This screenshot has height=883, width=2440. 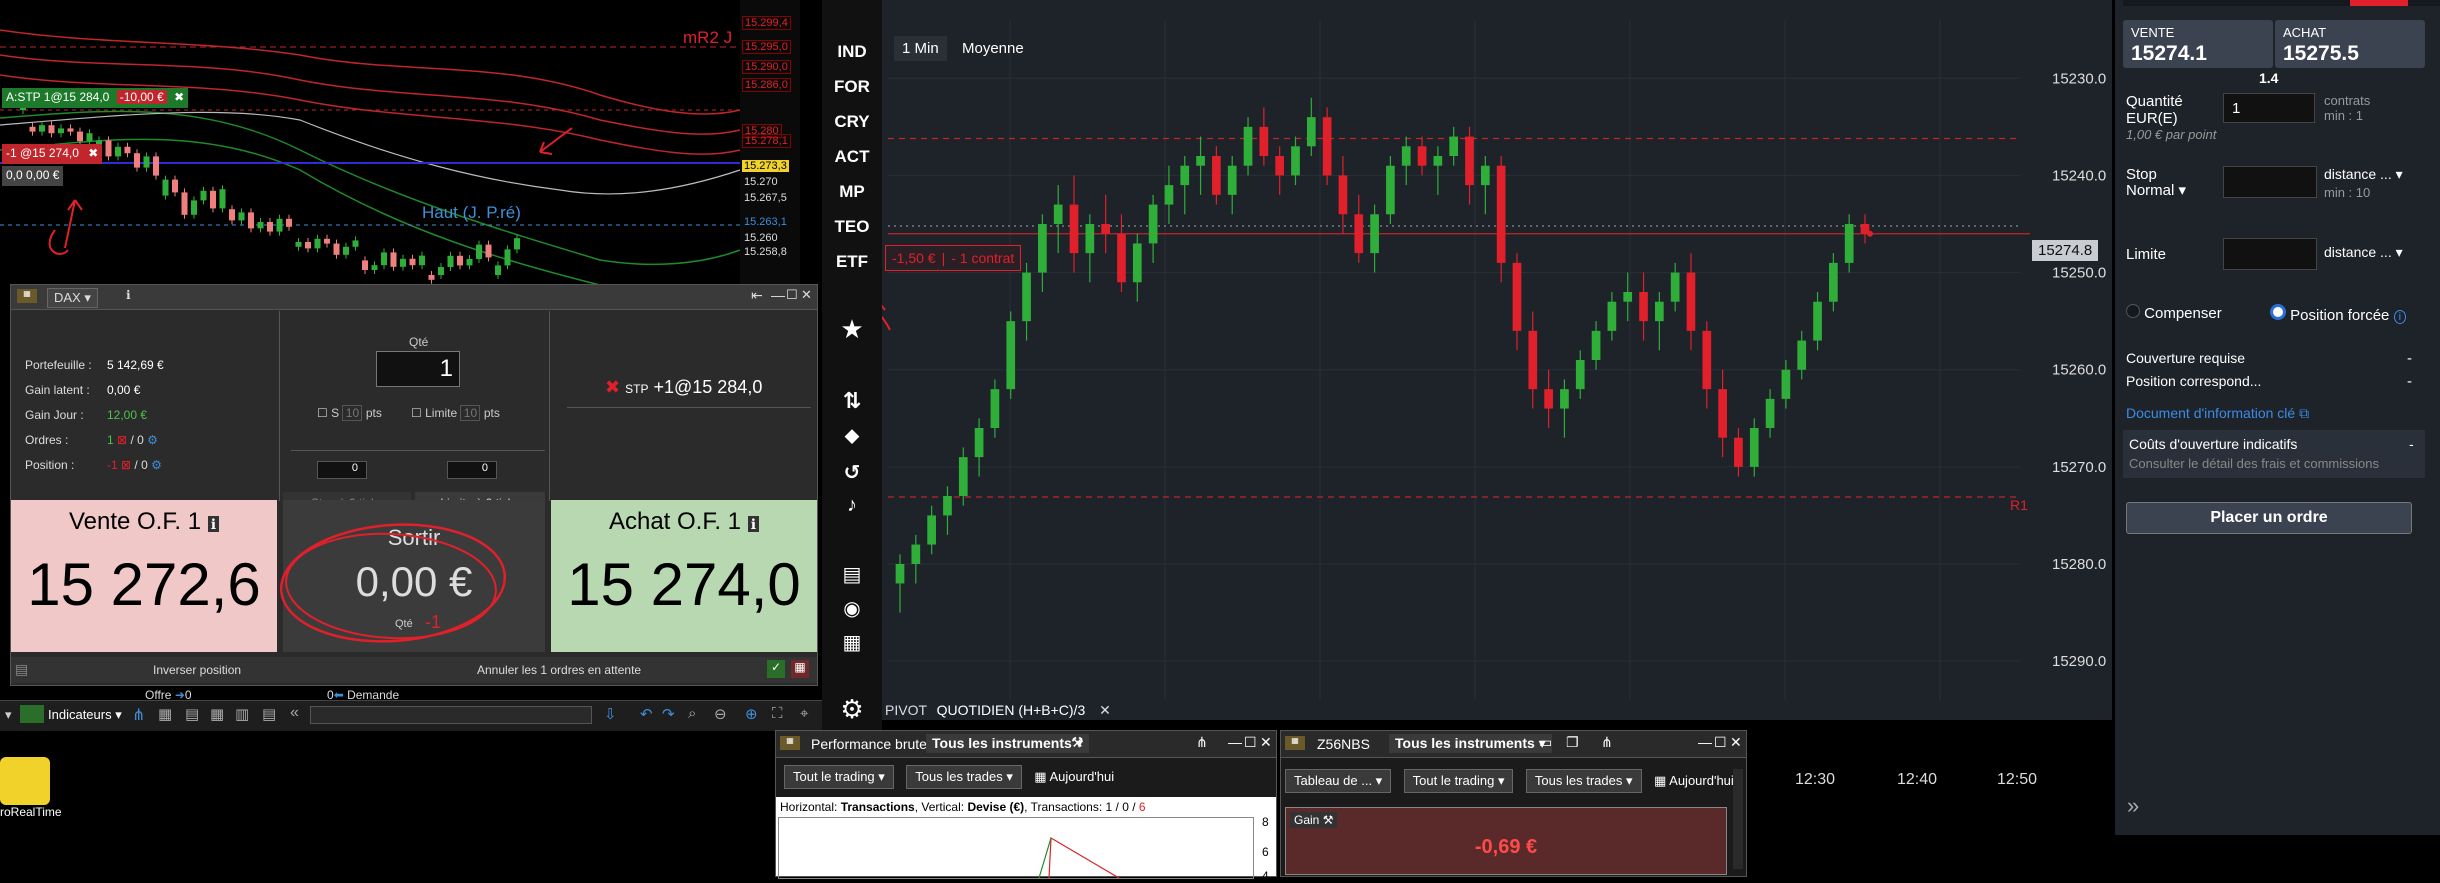 What do you see at coordinates (852, 472) in the screenshot?
I see `history-icon: ↺` at bounding box center [852, 472].